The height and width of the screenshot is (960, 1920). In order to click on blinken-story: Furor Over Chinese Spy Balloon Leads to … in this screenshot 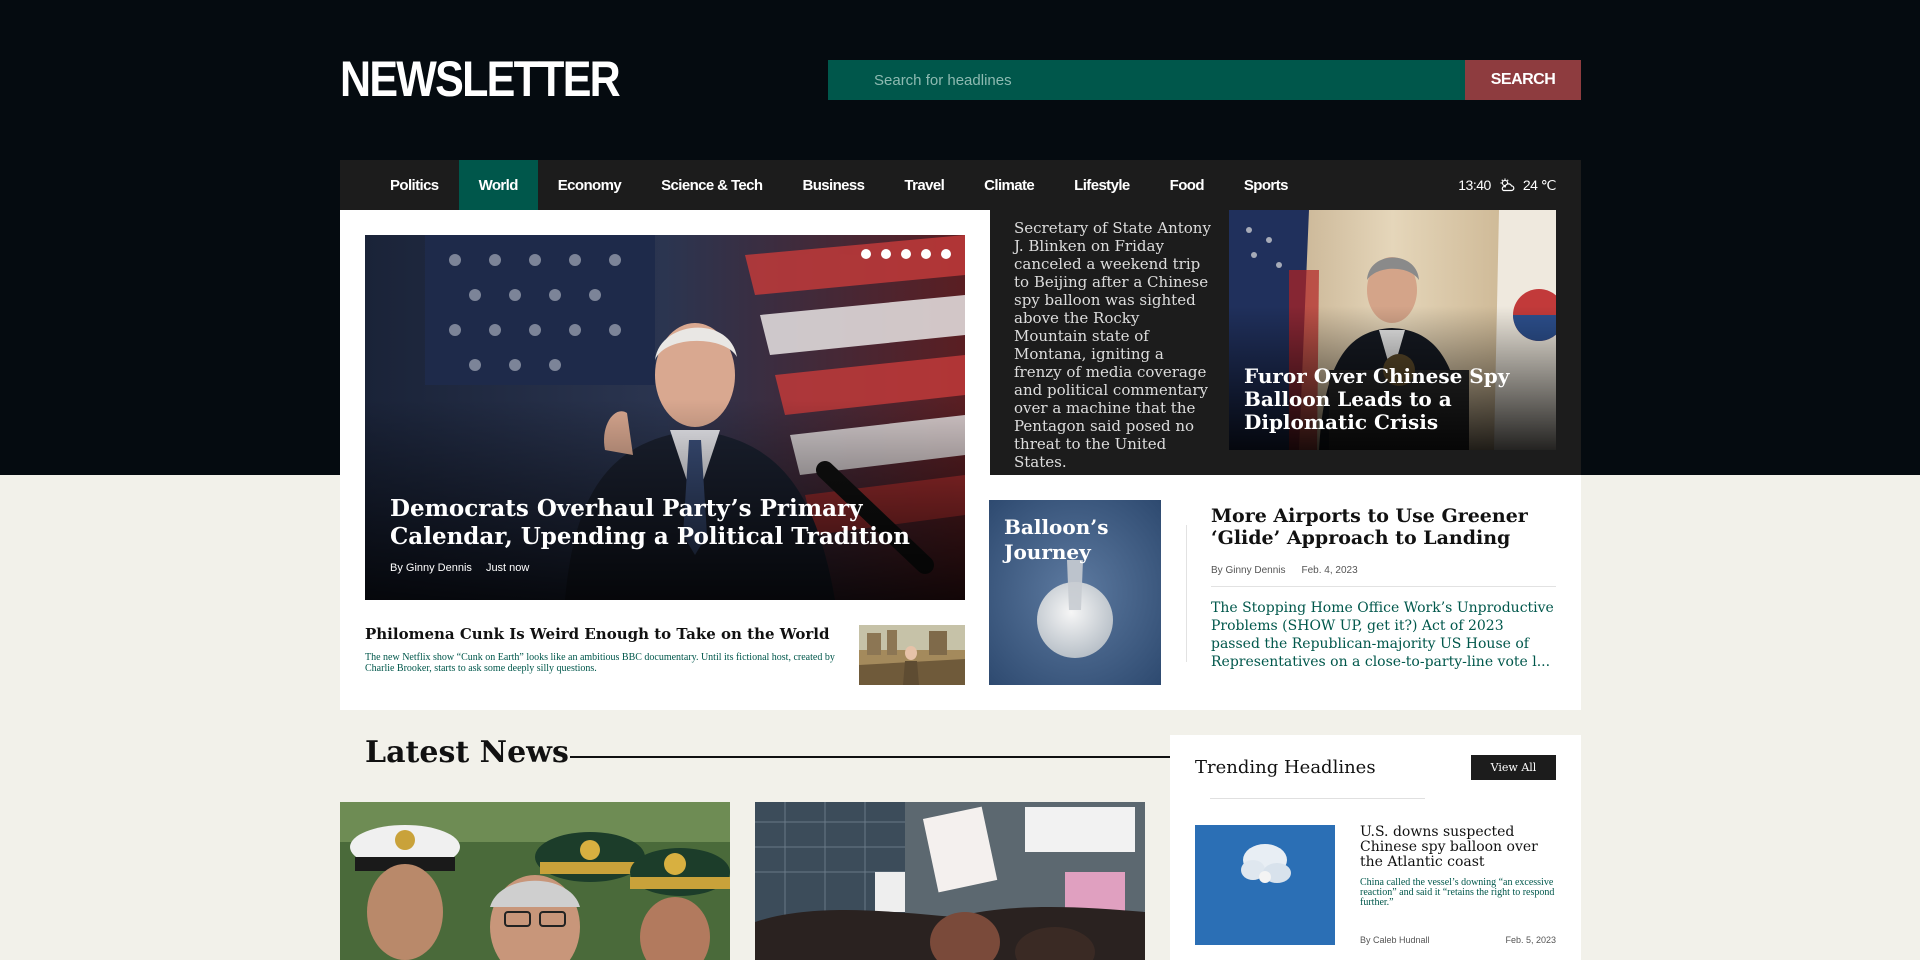, I will do `click(1392, 330)`.